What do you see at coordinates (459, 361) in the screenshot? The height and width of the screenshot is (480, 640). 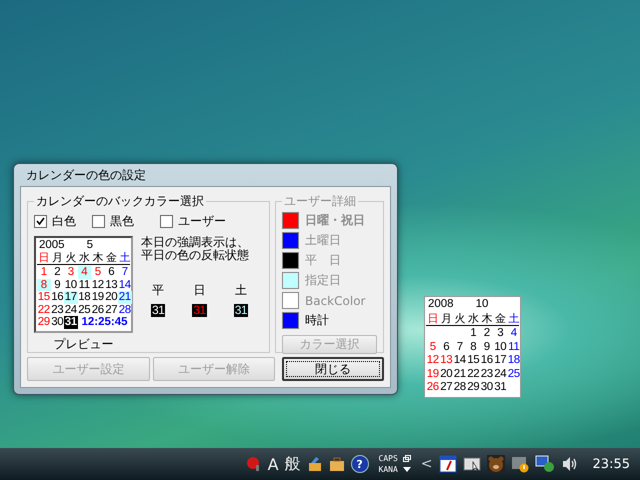 I see `day-cell: 14` at bounding box center [459, 361].